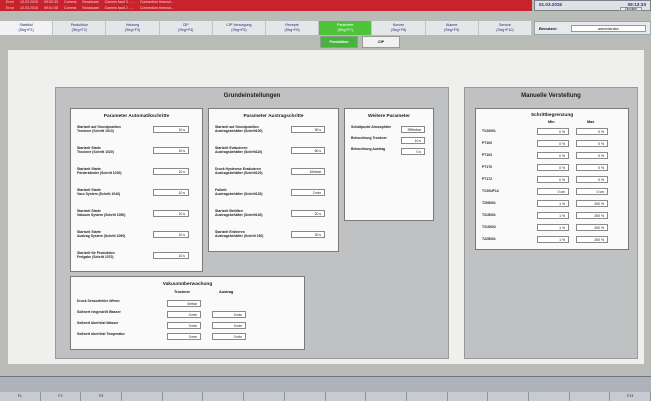  I want to click on schritt-row: T21S002 1 % 200 %, so click(552, 229).